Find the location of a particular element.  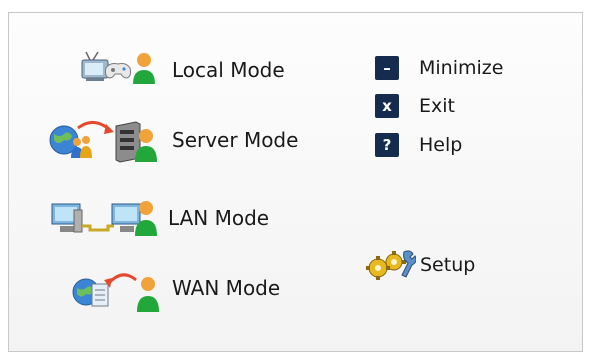

lan-mode-icon is located at coordinates (105, 218).